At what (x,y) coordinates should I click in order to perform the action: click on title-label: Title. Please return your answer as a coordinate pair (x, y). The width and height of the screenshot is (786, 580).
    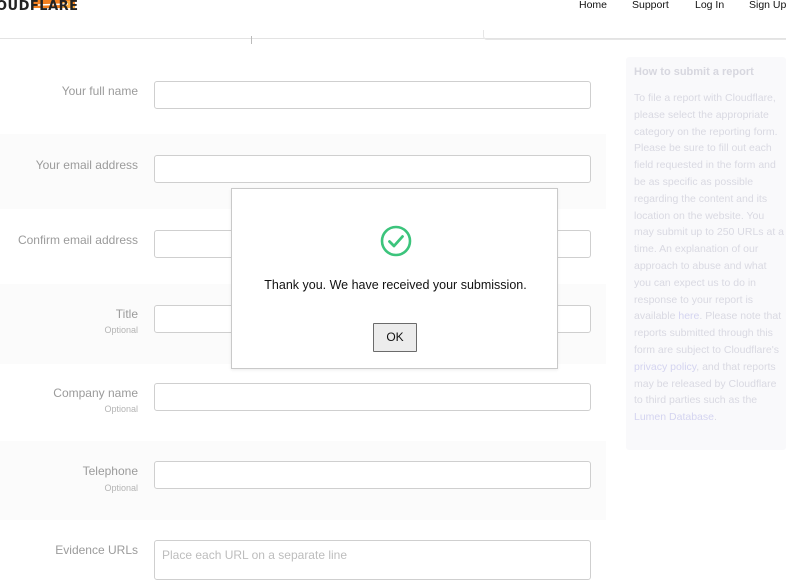
    Looking at the image, I should click on (126, 314).